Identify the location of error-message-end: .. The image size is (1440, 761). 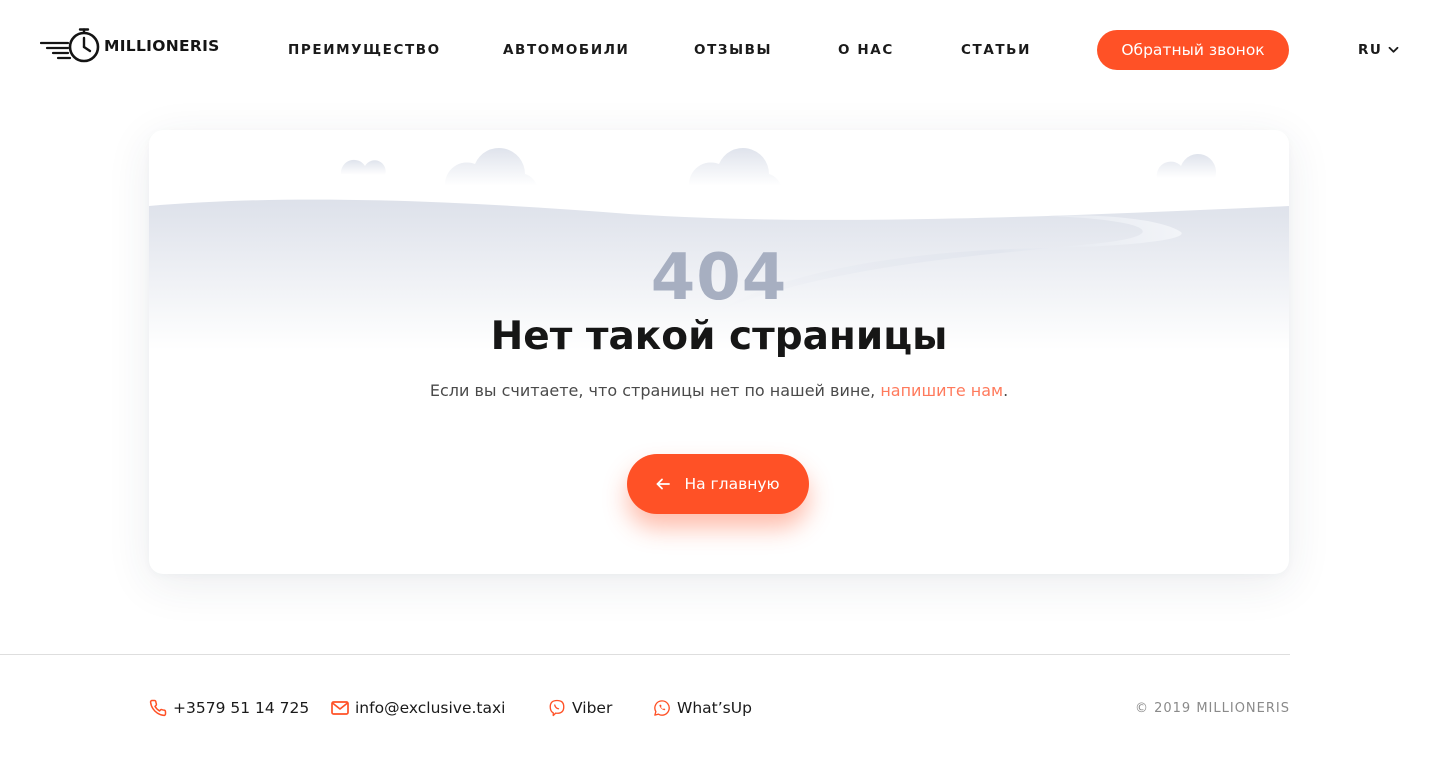
(1006, 390).